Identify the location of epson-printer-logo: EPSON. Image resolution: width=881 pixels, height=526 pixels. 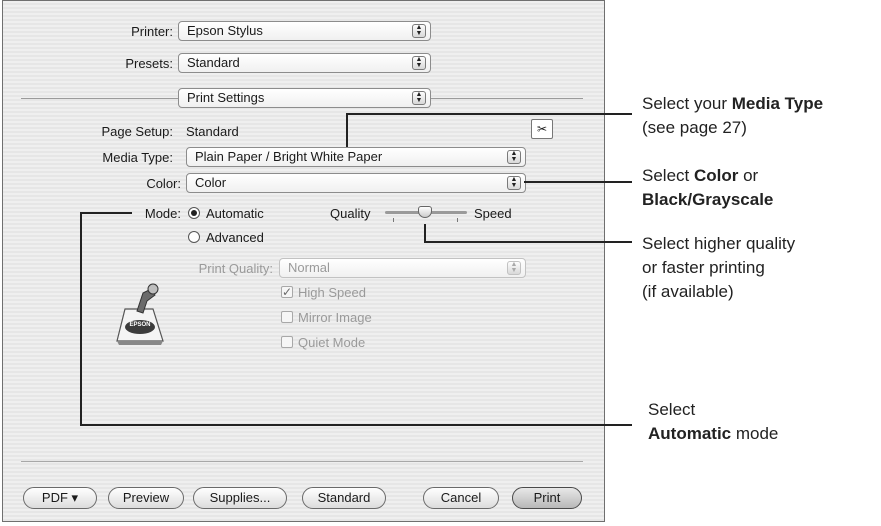
(142, 314).